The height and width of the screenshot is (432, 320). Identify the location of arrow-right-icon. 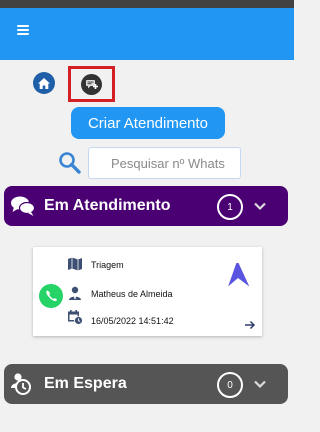
(250, 325).